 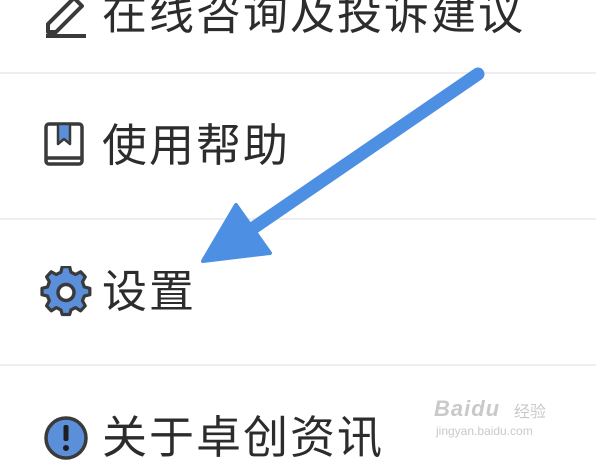 I want to click on menu-item-feedback: 在线咨询及投诉建议, so click(x=298, y=30).